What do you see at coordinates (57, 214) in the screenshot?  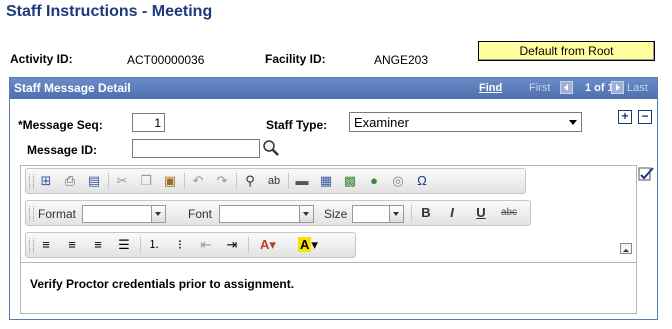 I see `format-label: Format` at bounding box center [57, 214].